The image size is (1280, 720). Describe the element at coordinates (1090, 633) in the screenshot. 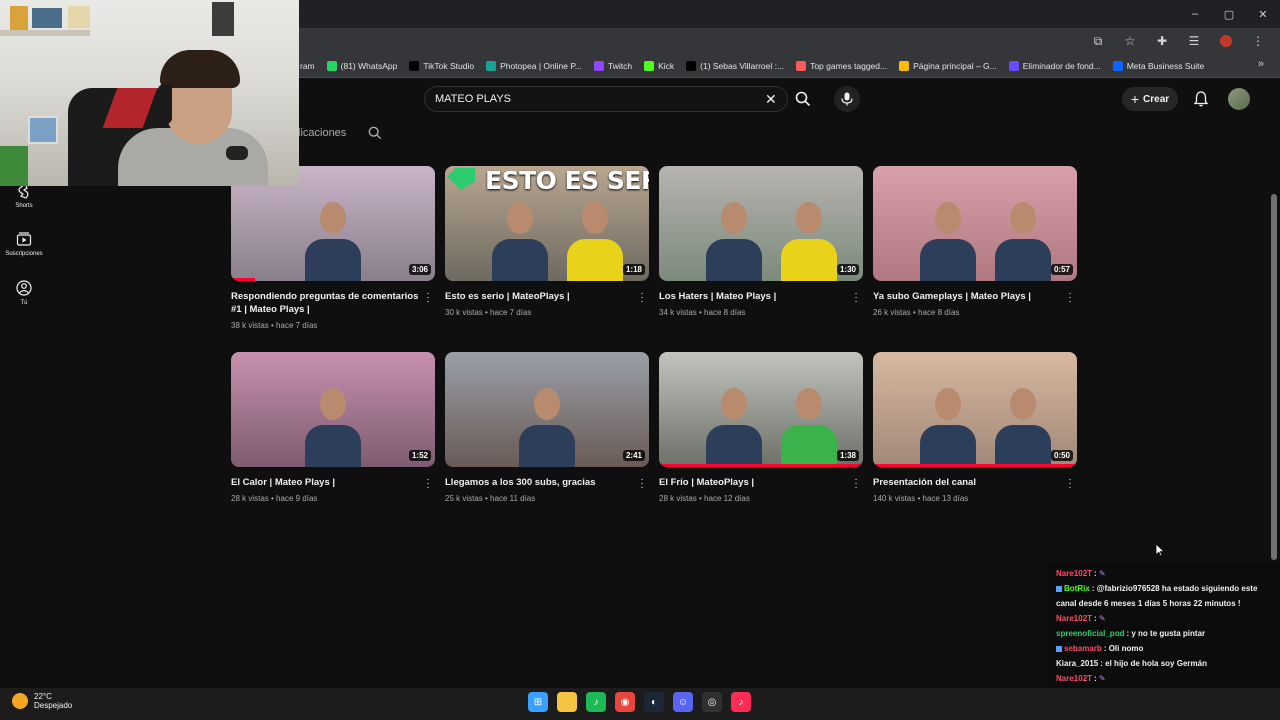

I see `chat-username: spreenoficial_pod` at that location.